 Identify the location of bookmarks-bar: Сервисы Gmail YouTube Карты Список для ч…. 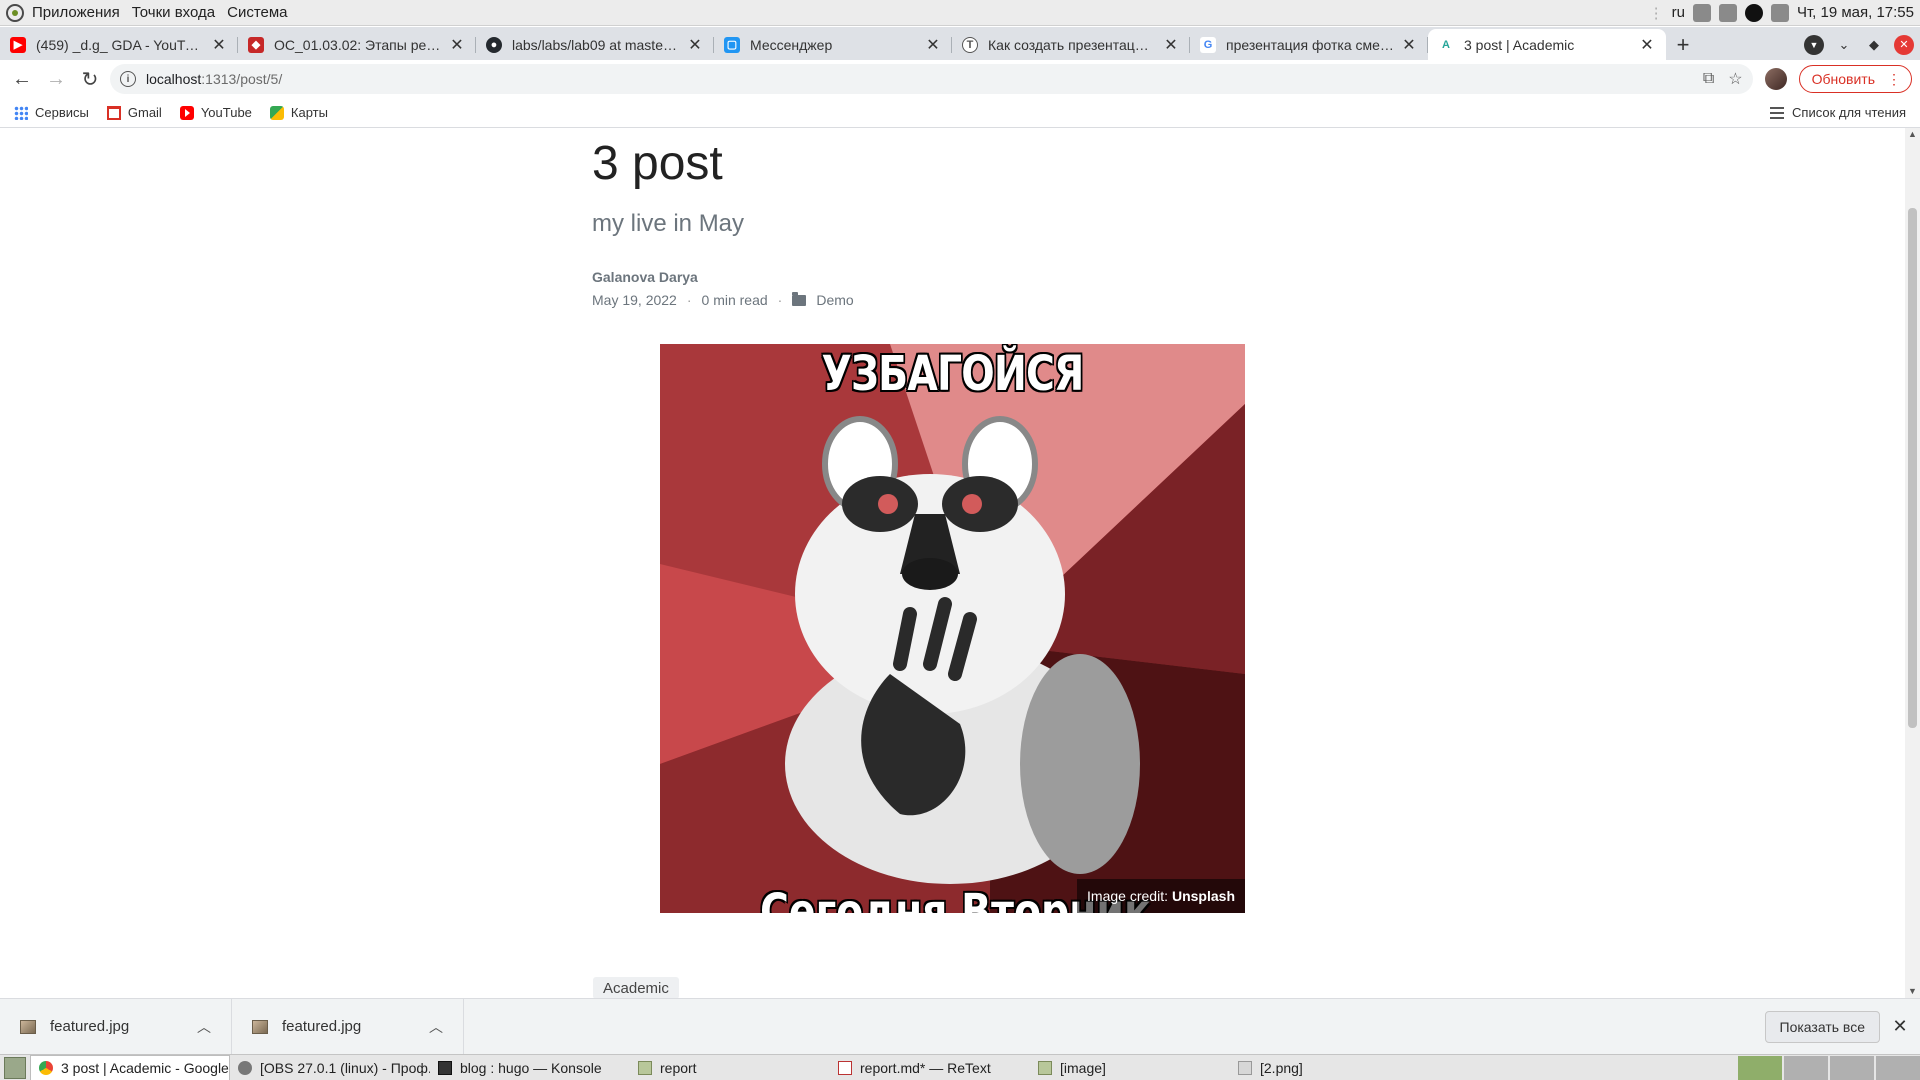
(960, 113).